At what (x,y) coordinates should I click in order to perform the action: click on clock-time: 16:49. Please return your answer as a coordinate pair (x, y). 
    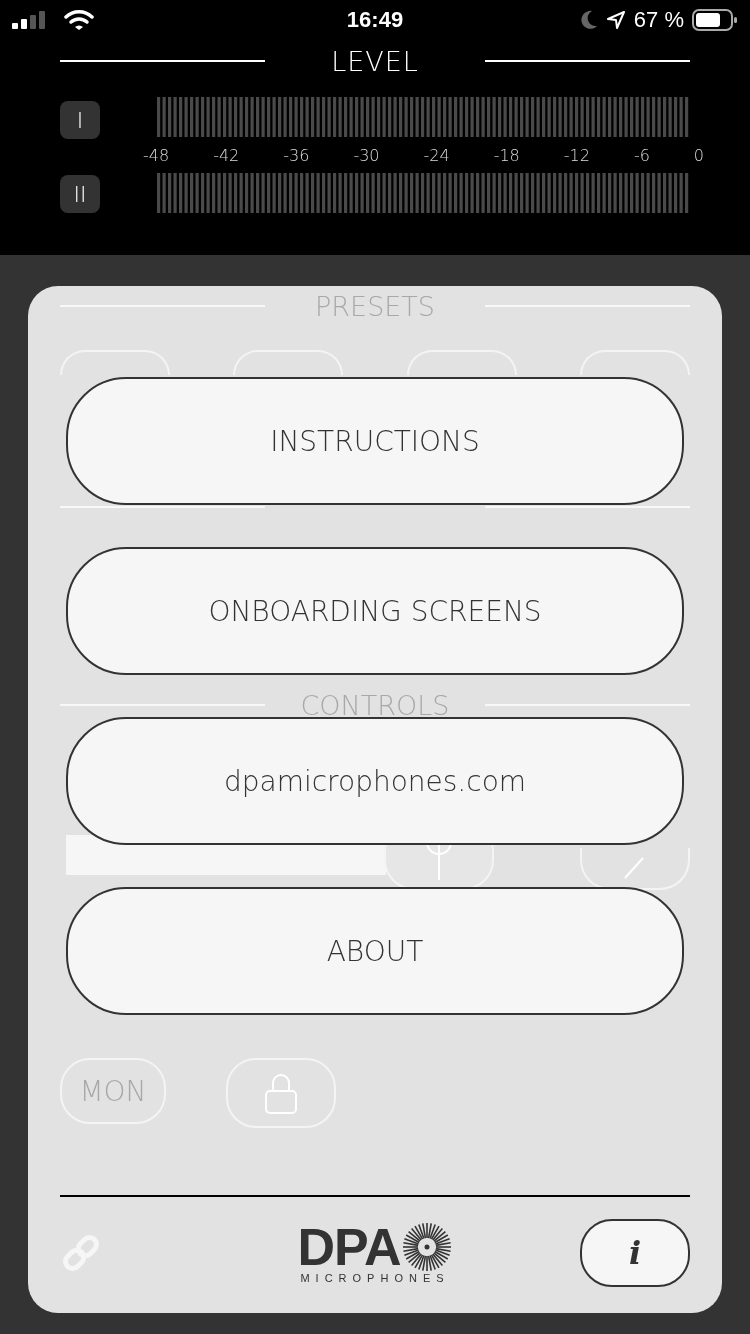
    Looking at the image, I should click on (375, 20).